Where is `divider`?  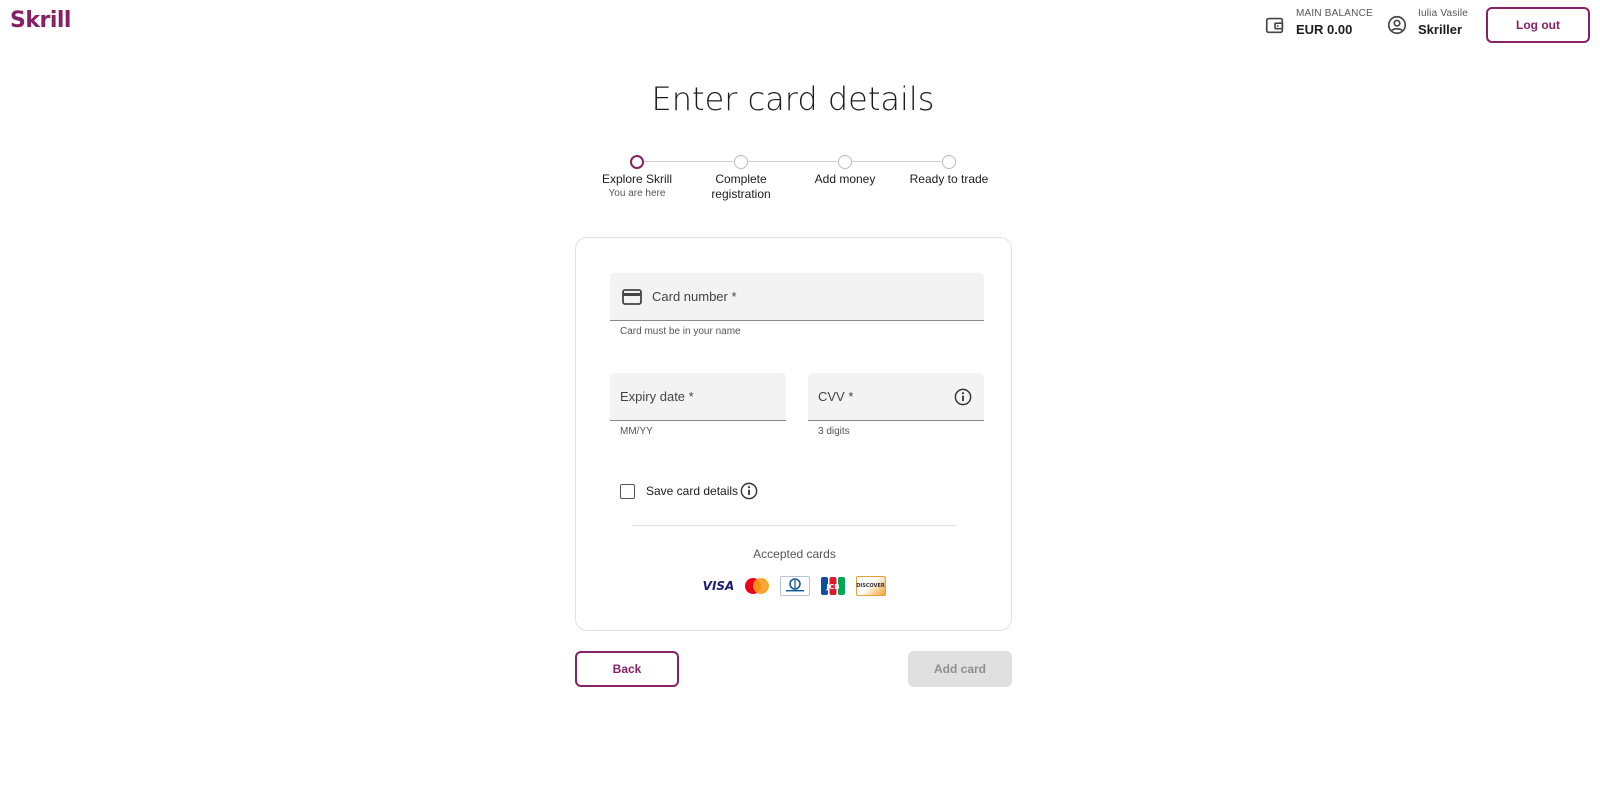
divider is located at coordinates (794, 525).